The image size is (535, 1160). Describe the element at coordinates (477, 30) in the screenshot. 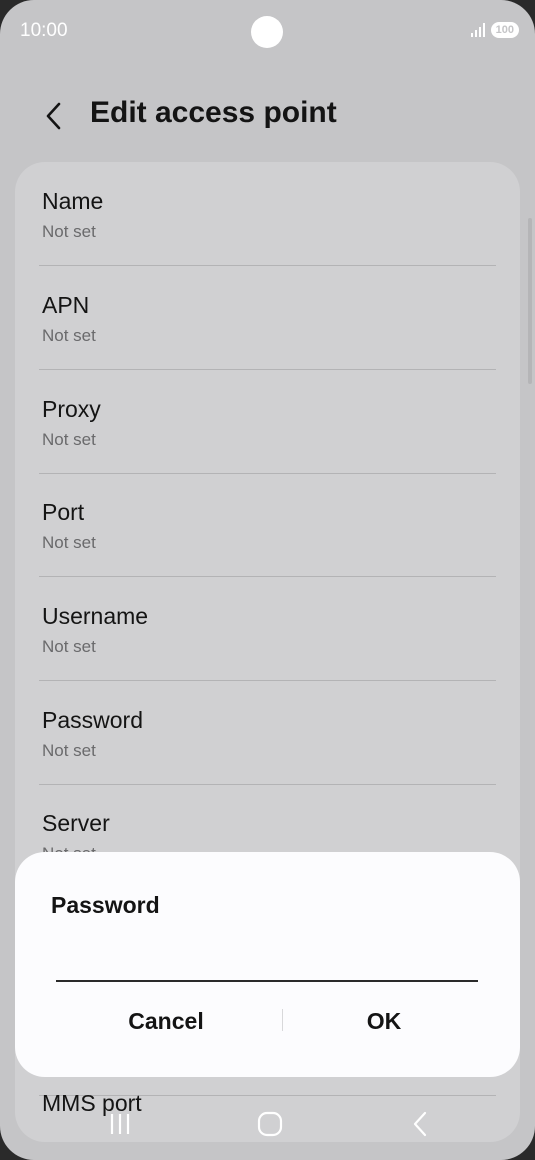

I see `signal-icon` at that location.